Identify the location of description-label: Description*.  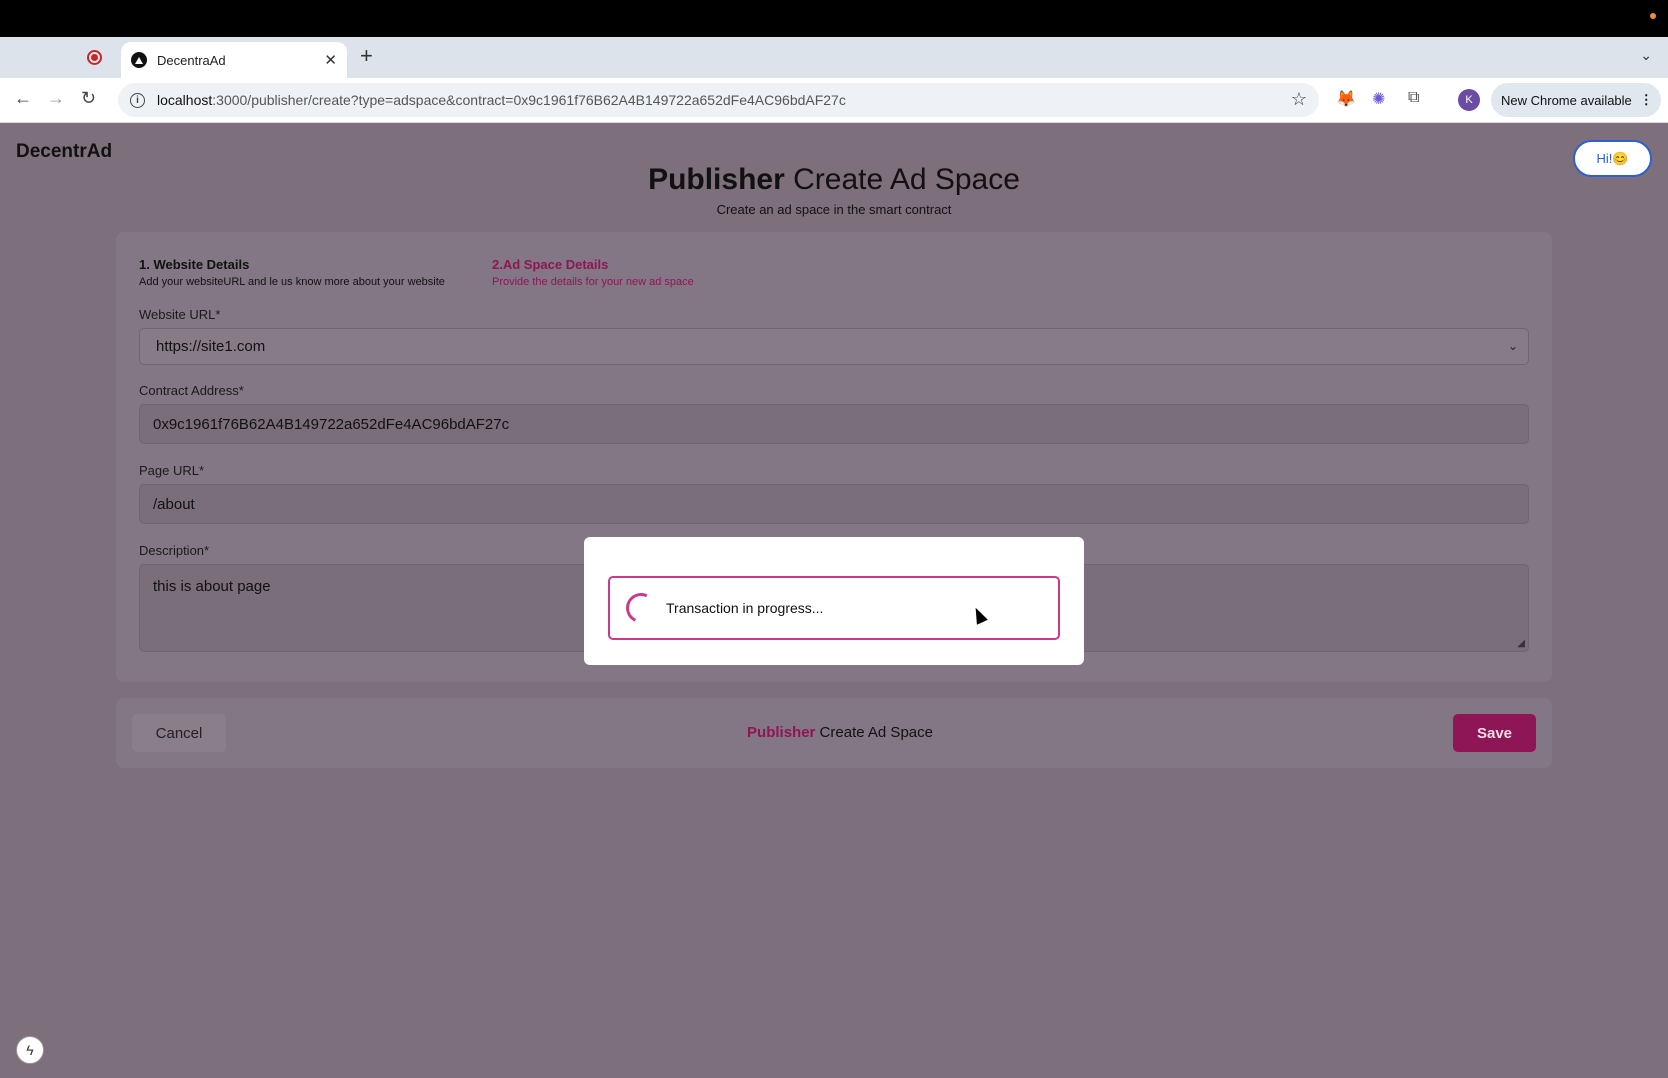
(174, 550).